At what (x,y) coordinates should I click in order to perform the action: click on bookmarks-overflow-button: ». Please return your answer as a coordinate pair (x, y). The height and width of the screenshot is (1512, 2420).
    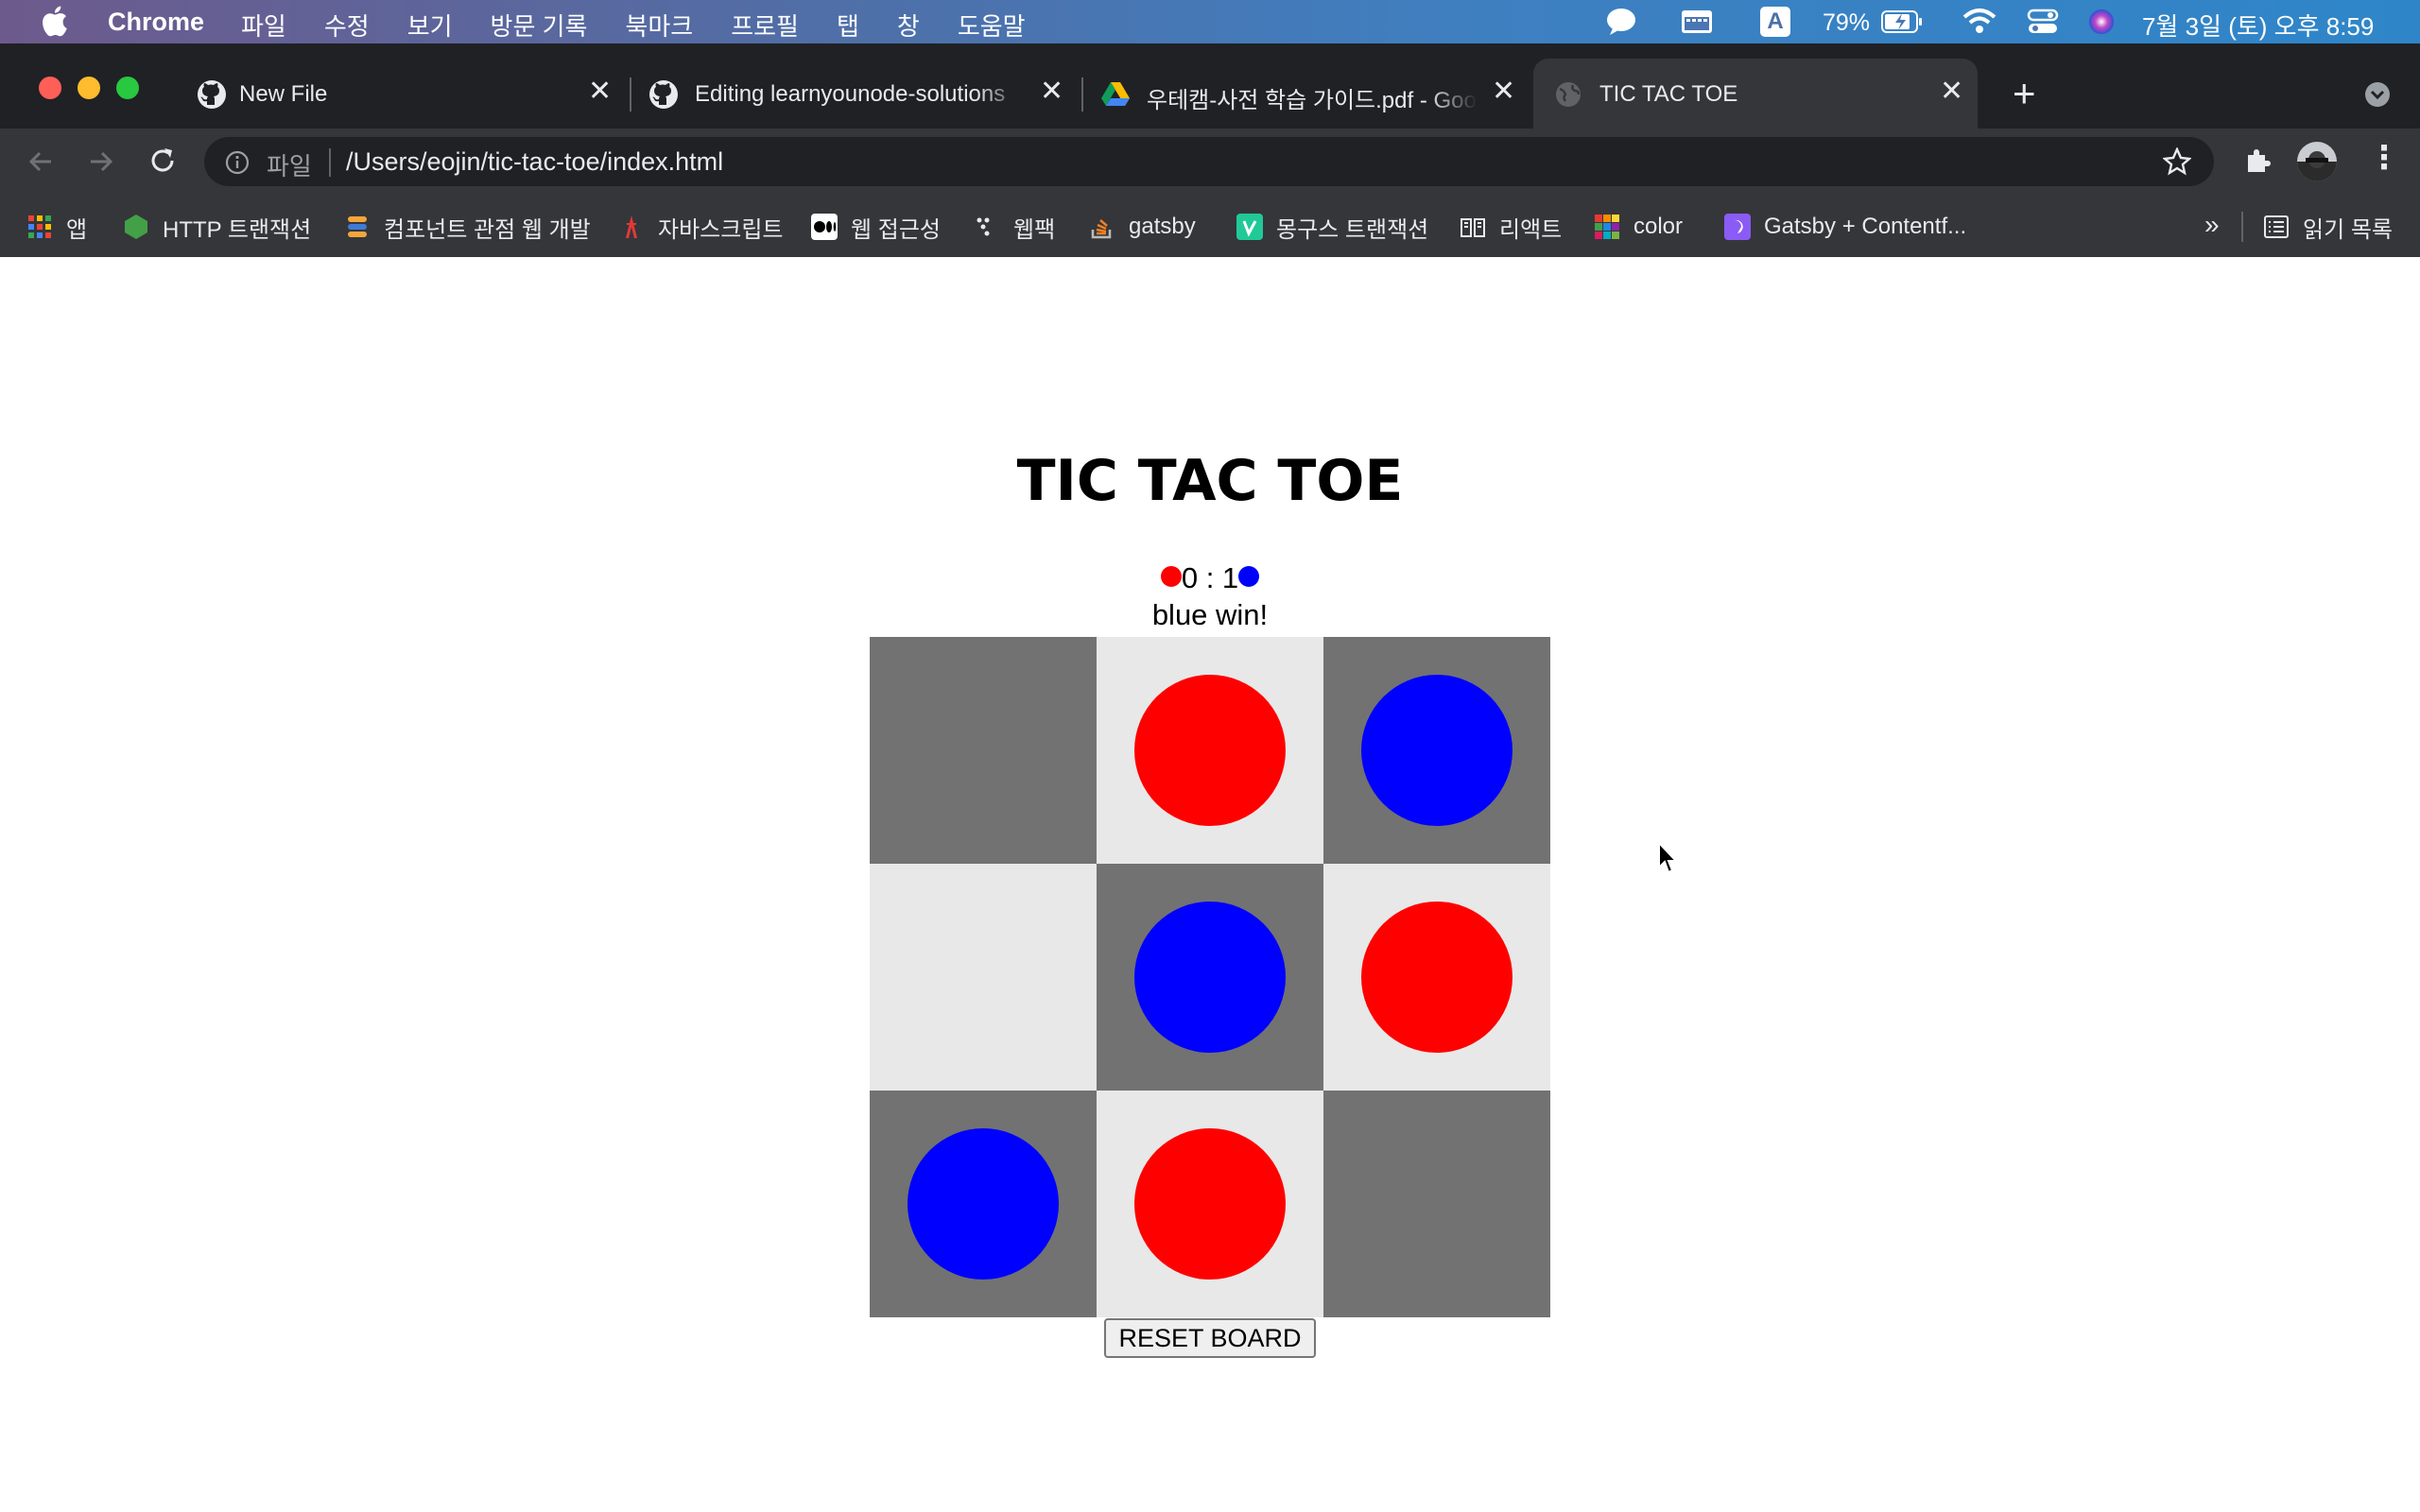
    Looking at the image, I should click on (2212, 225).